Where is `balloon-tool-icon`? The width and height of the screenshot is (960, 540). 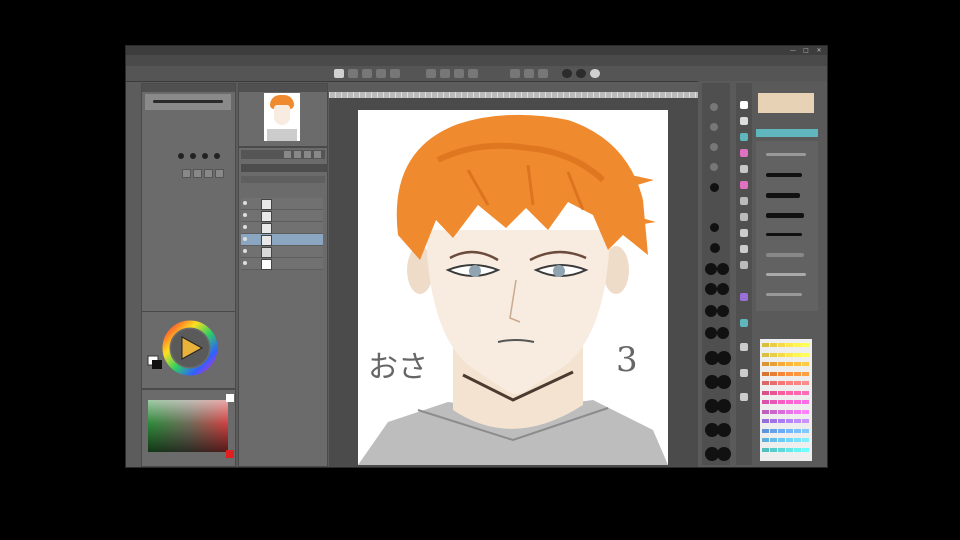
balloon-tool-icon is located at coordinates (744, 265).